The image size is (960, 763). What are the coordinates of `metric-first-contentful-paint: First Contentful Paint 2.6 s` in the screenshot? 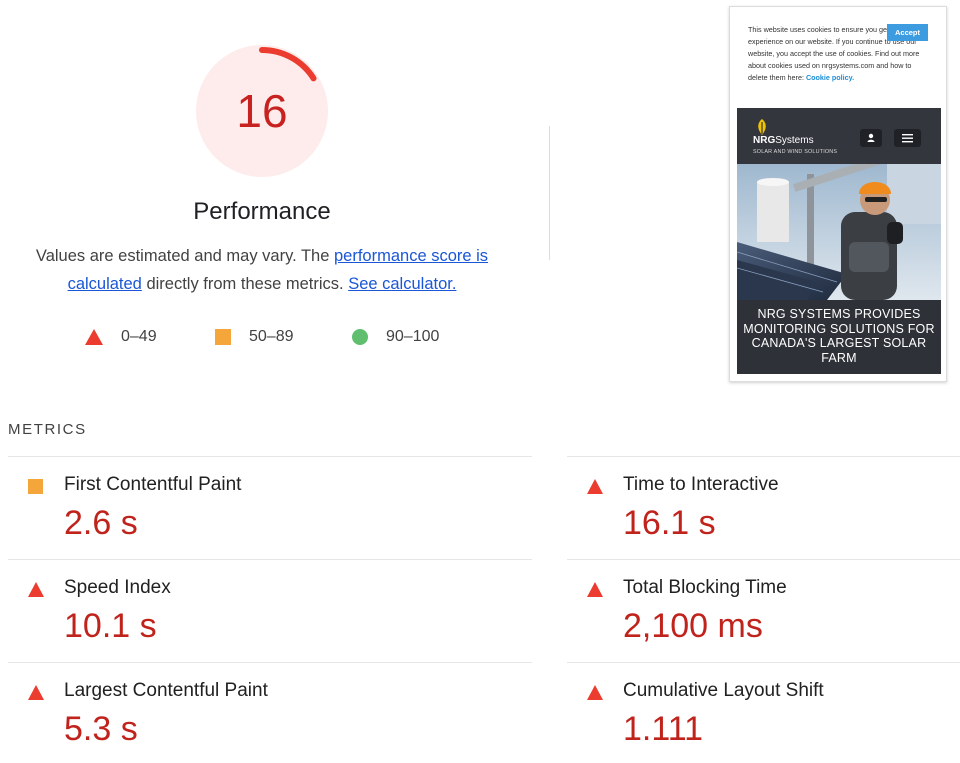 It's located at (270, 508).